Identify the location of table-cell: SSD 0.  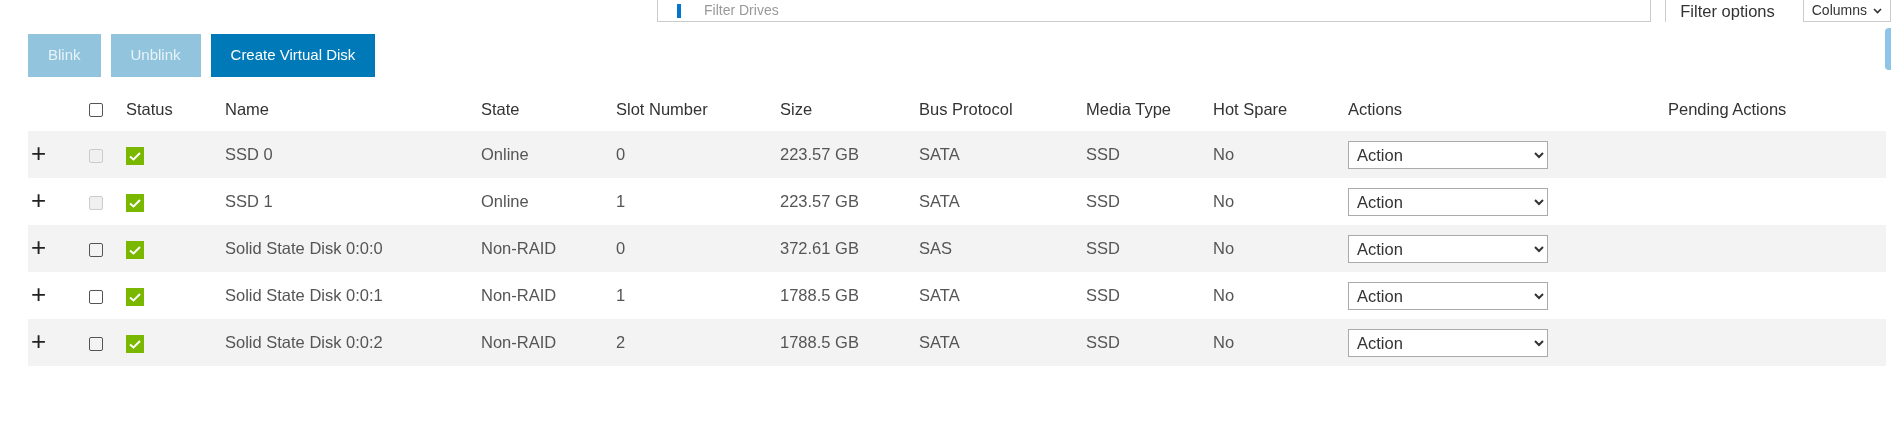
(249, 154).